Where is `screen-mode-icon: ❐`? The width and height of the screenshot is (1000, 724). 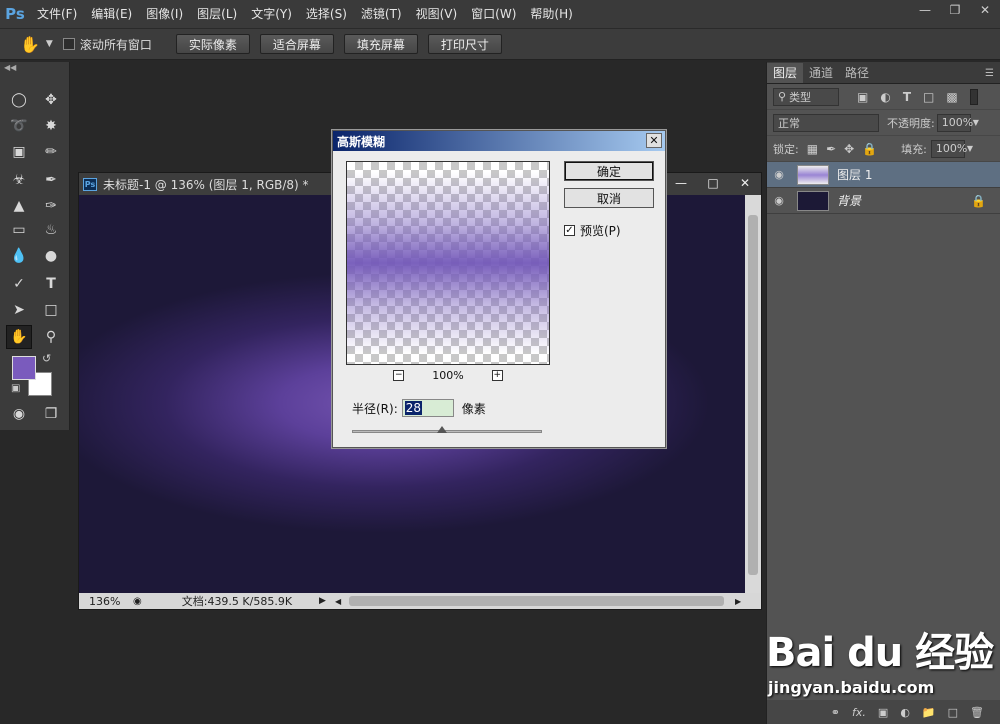
screen-mode-icon: ❐ is located at coordinates (51, 414).